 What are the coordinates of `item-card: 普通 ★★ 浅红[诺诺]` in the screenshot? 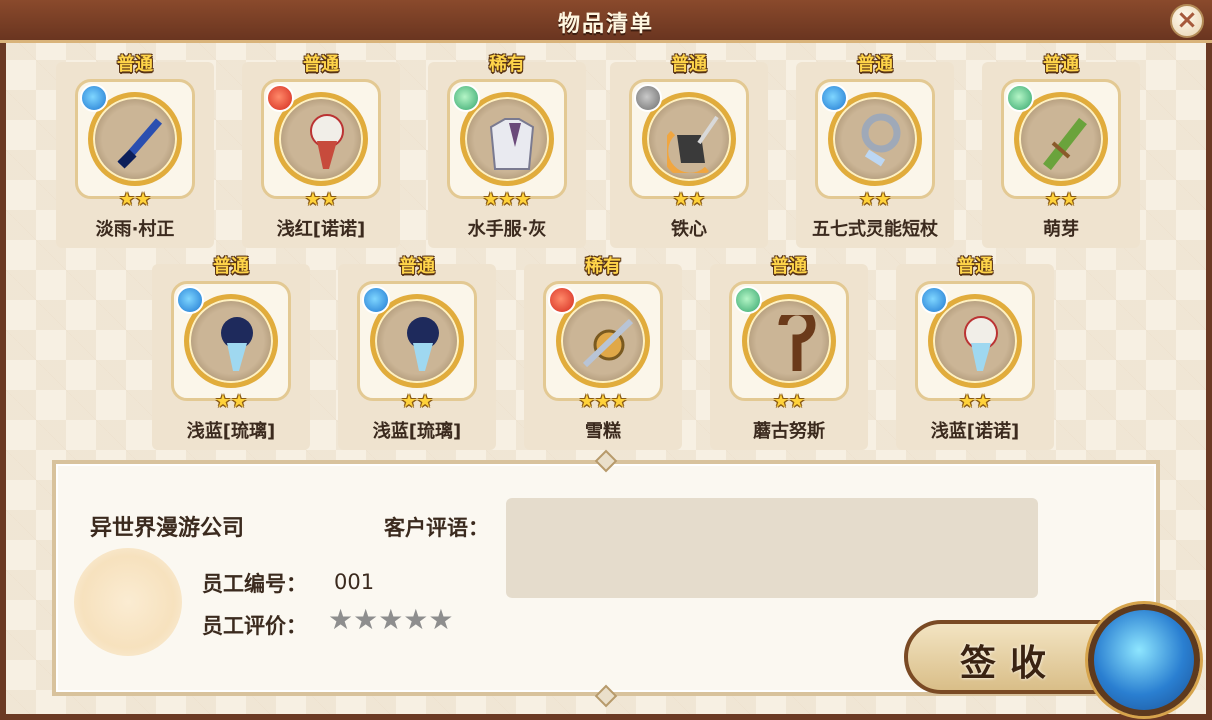 It's located at (321, 151).